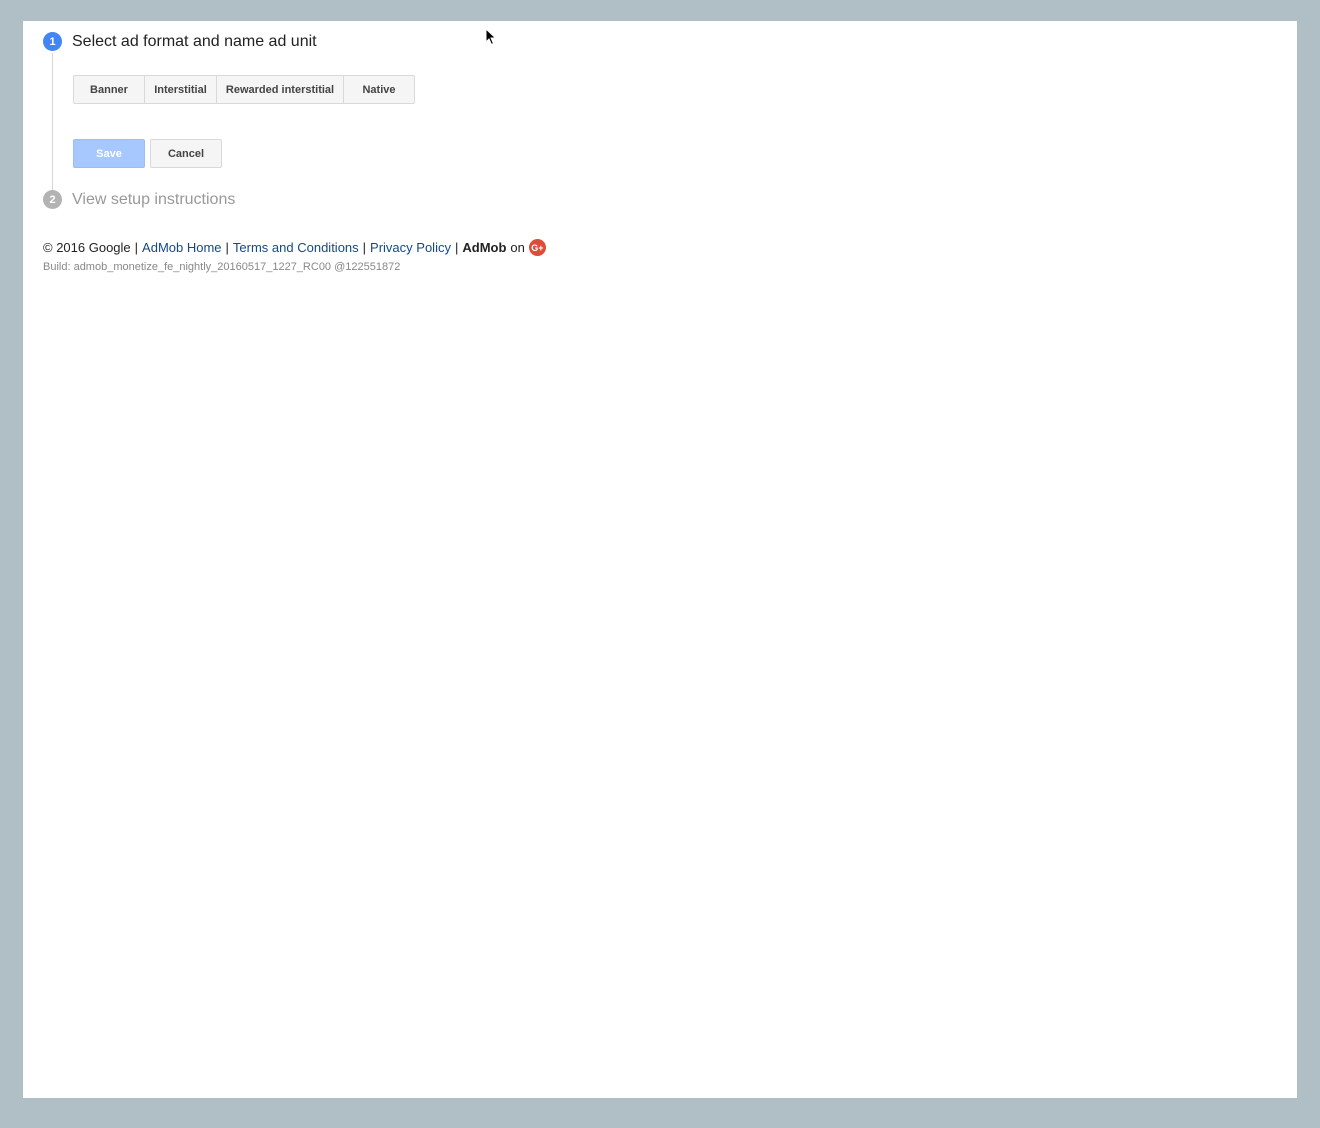 This screenshot has width=1320, height=1128. What do you see at coordinates (154, 199) in the screenshot?
I see `step-title: View setup instructions` at bounding box center [154, 199].